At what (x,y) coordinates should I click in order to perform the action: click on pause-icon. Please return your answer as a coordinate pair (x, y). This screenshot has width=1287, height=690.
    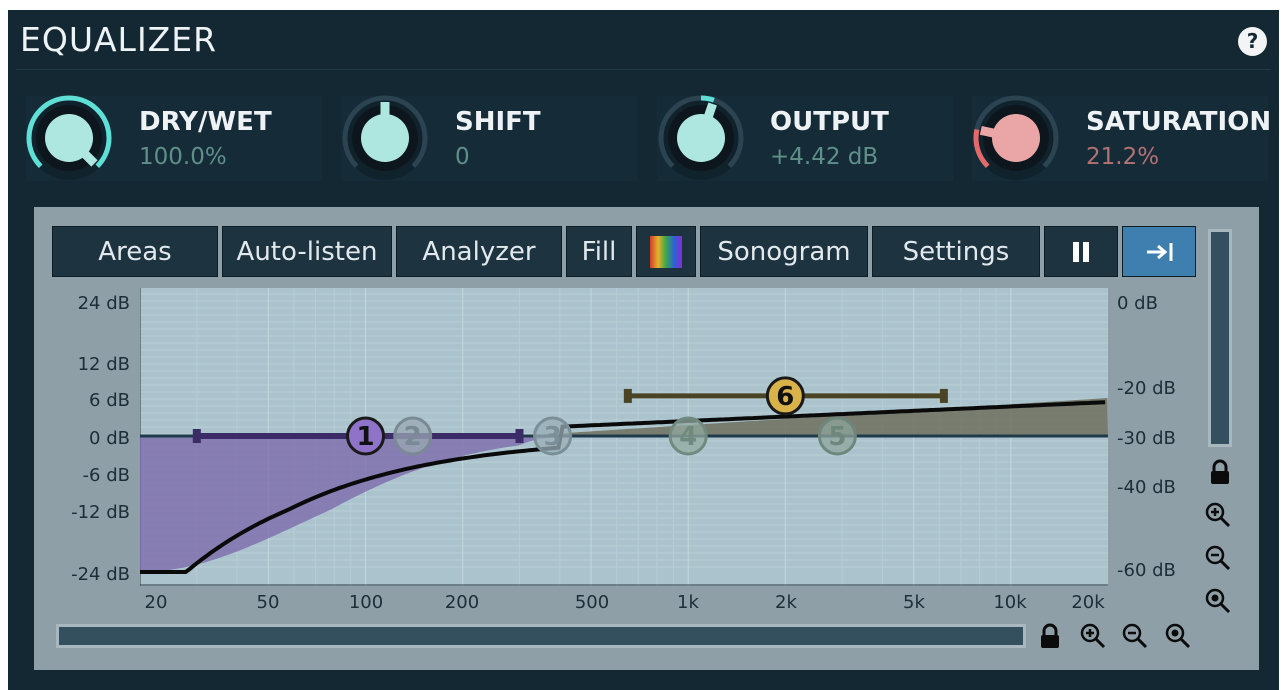
    Looking at the image, I should click on (1081, 251).